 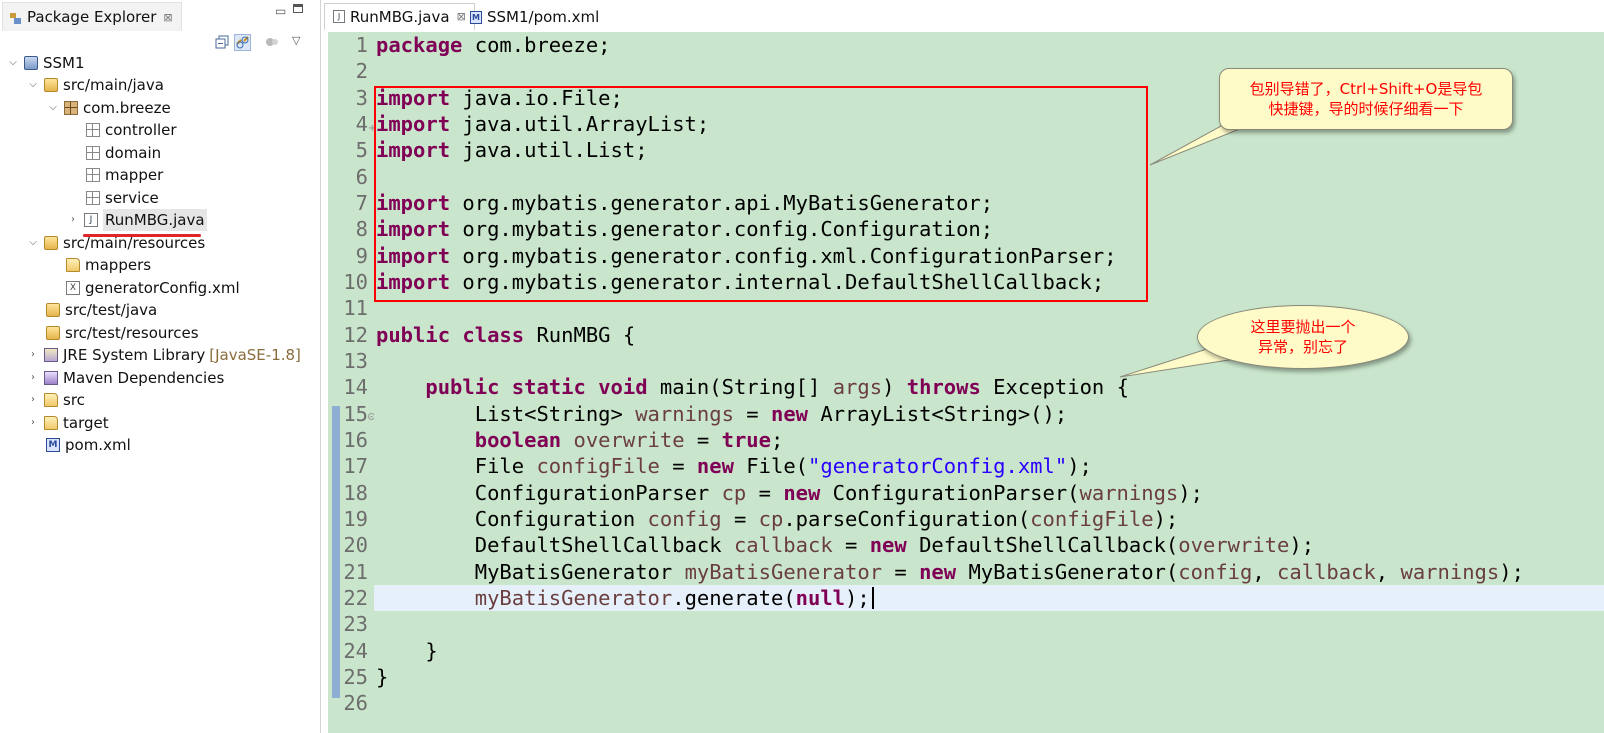 What do you see at coordinates (355, 651) in the screenshot?
I see `line-number: 24` at bounding box center [355, 651].